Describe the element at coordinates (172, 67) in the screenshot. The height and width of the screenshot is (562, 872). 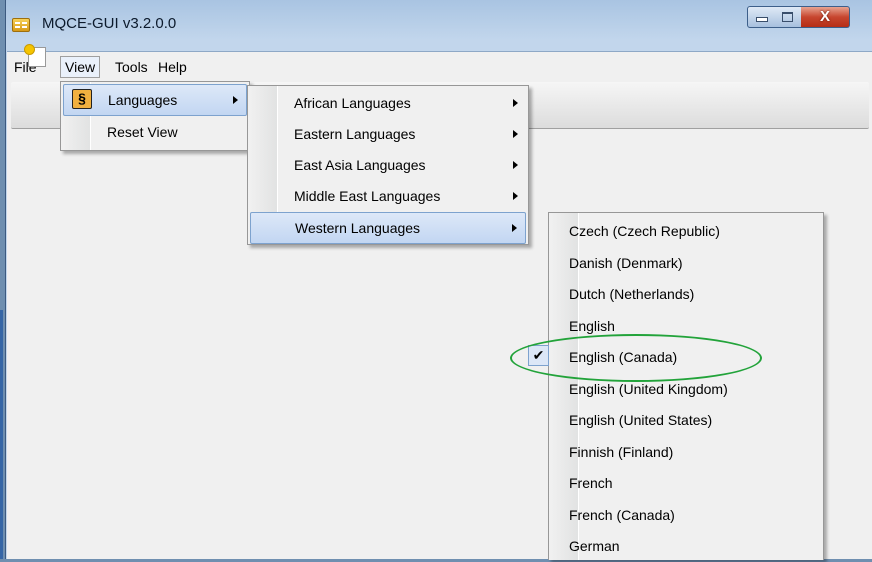
I see `menu-help: Help` at that location.